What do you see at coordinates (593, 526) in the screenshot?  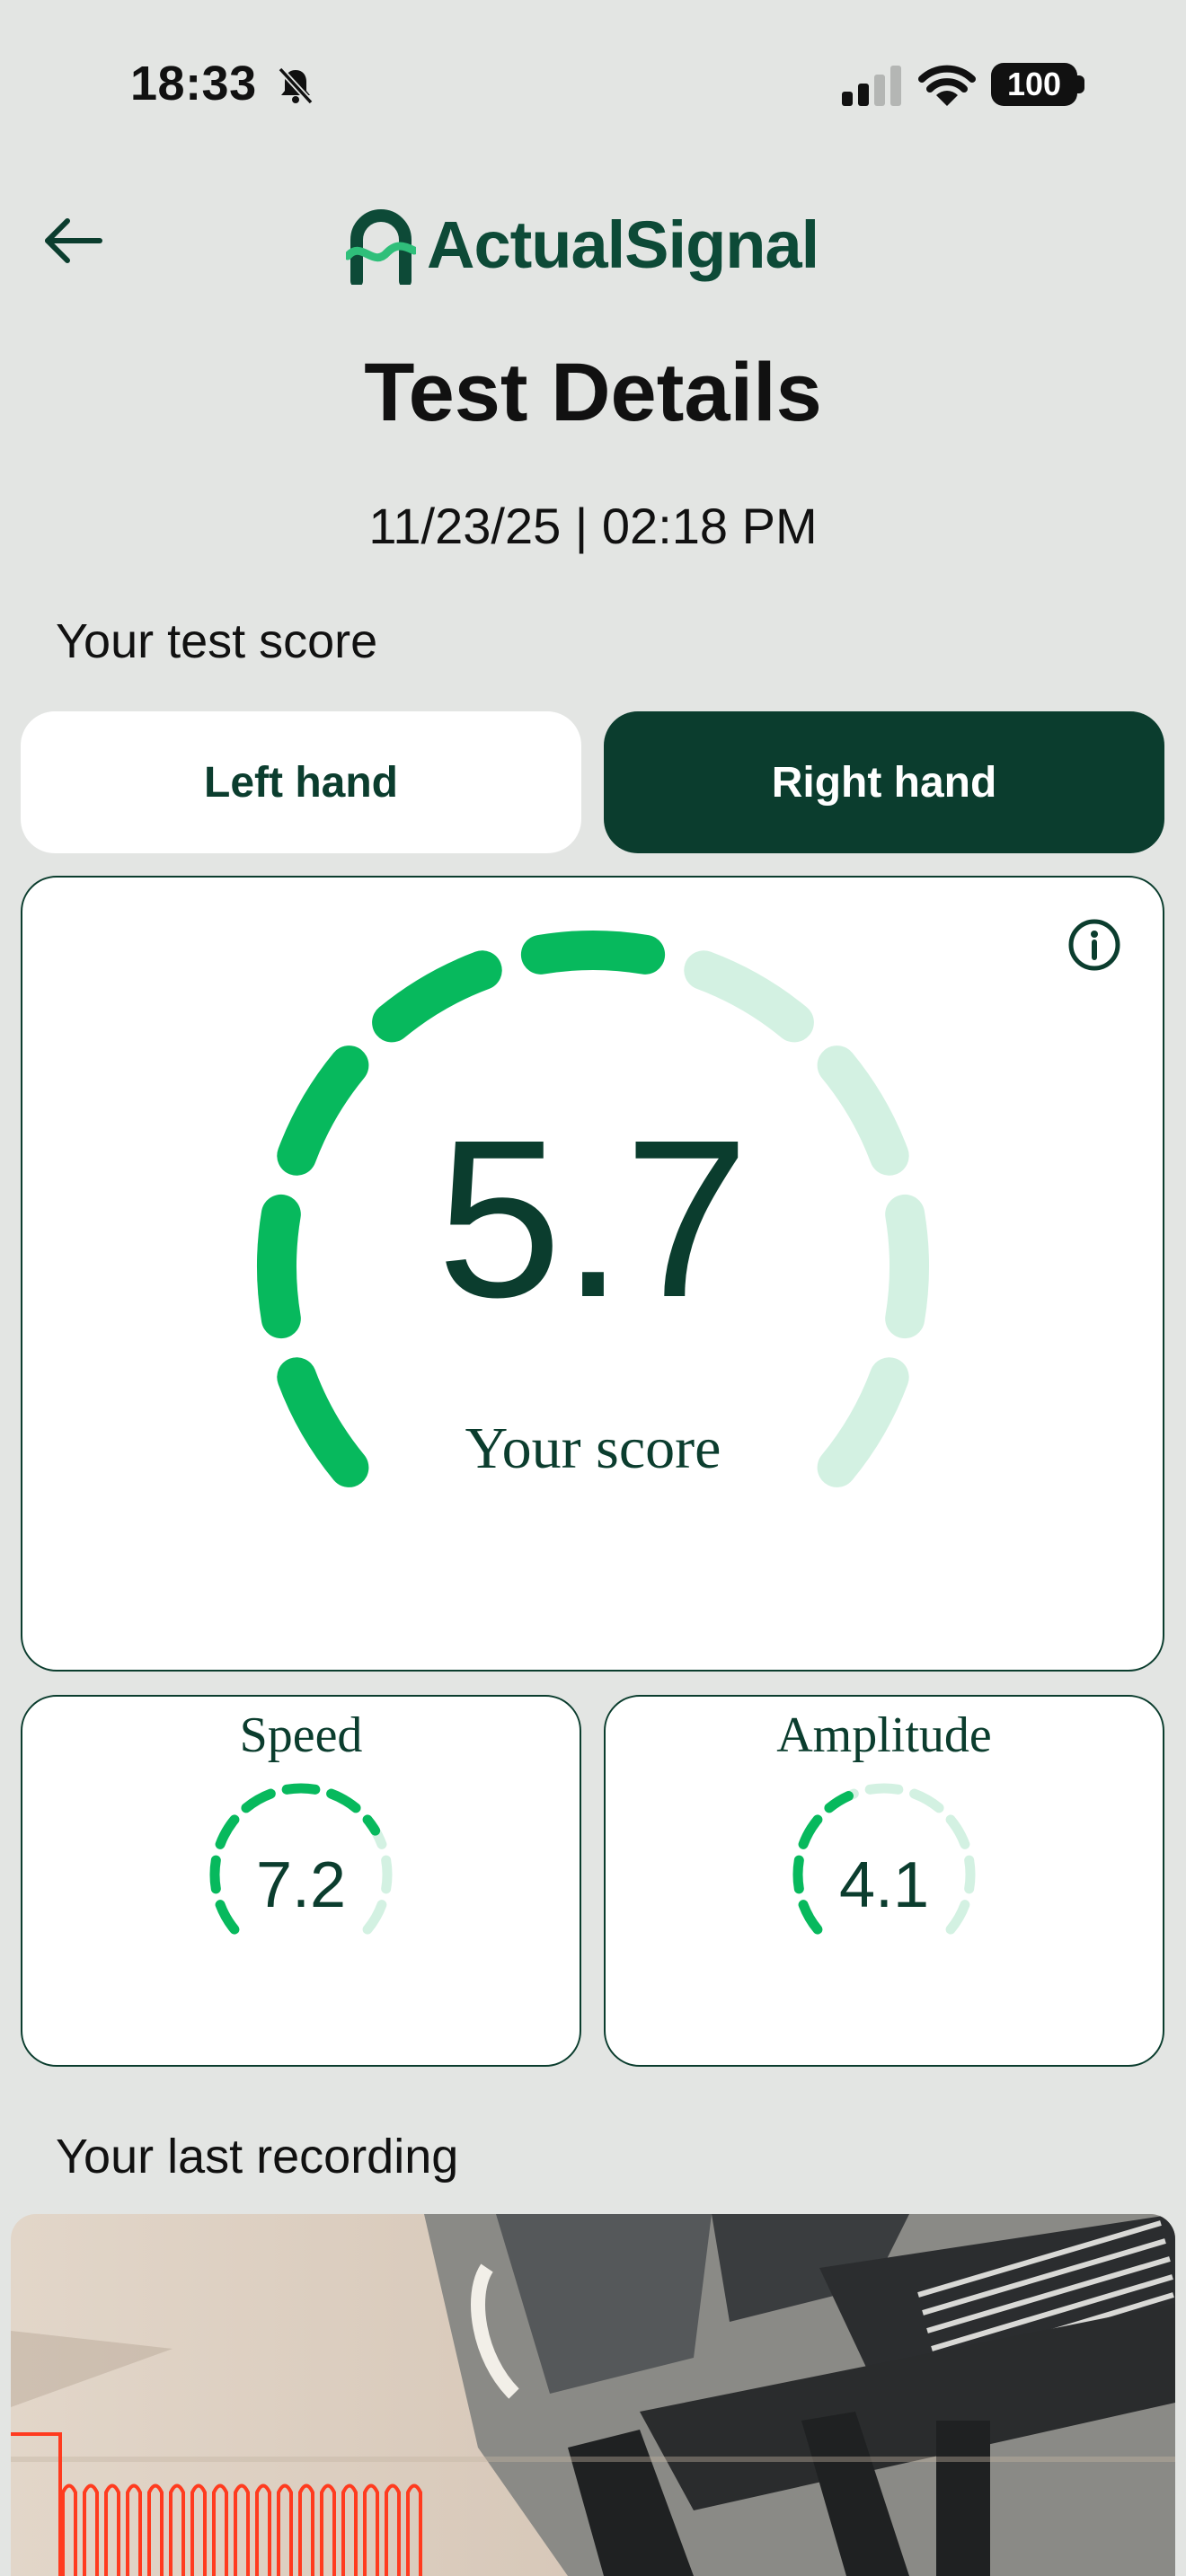 I see `test-datetime: 11/23/25 | 02:18 PM` at bounding box center [593, 526].